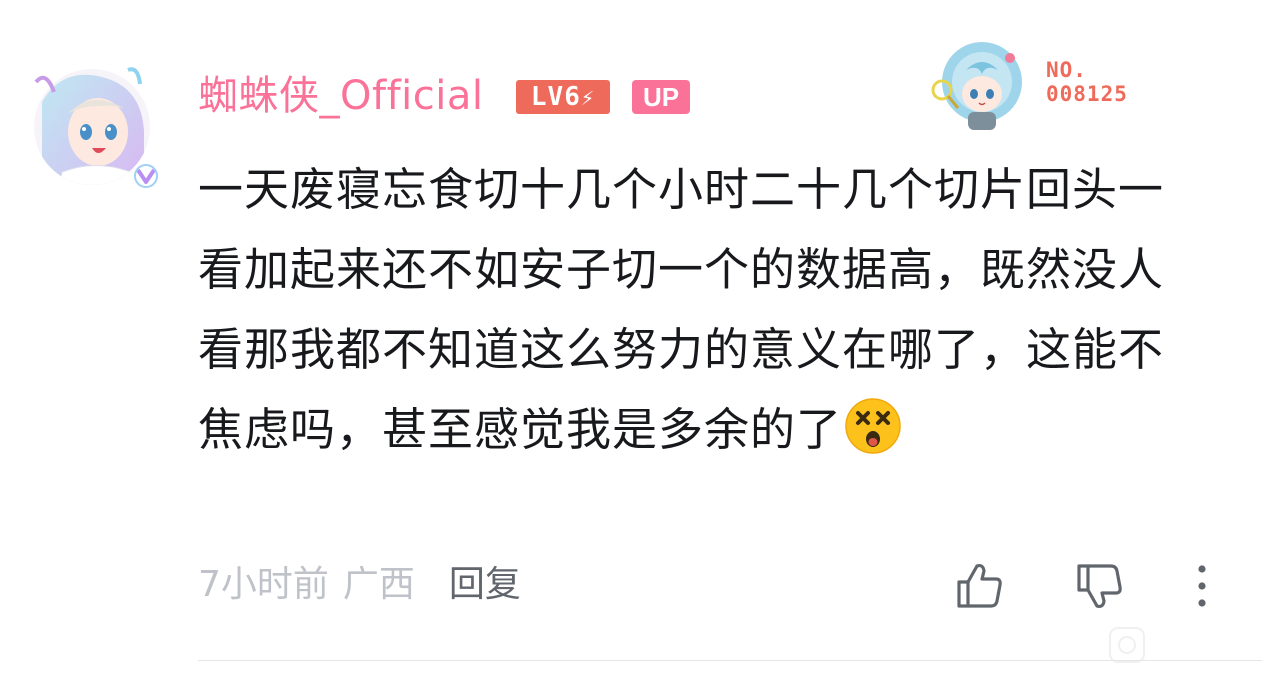 This screenshot has width=1262, height=680. I want to click on fan-badge-avatar, so click(982, 86).